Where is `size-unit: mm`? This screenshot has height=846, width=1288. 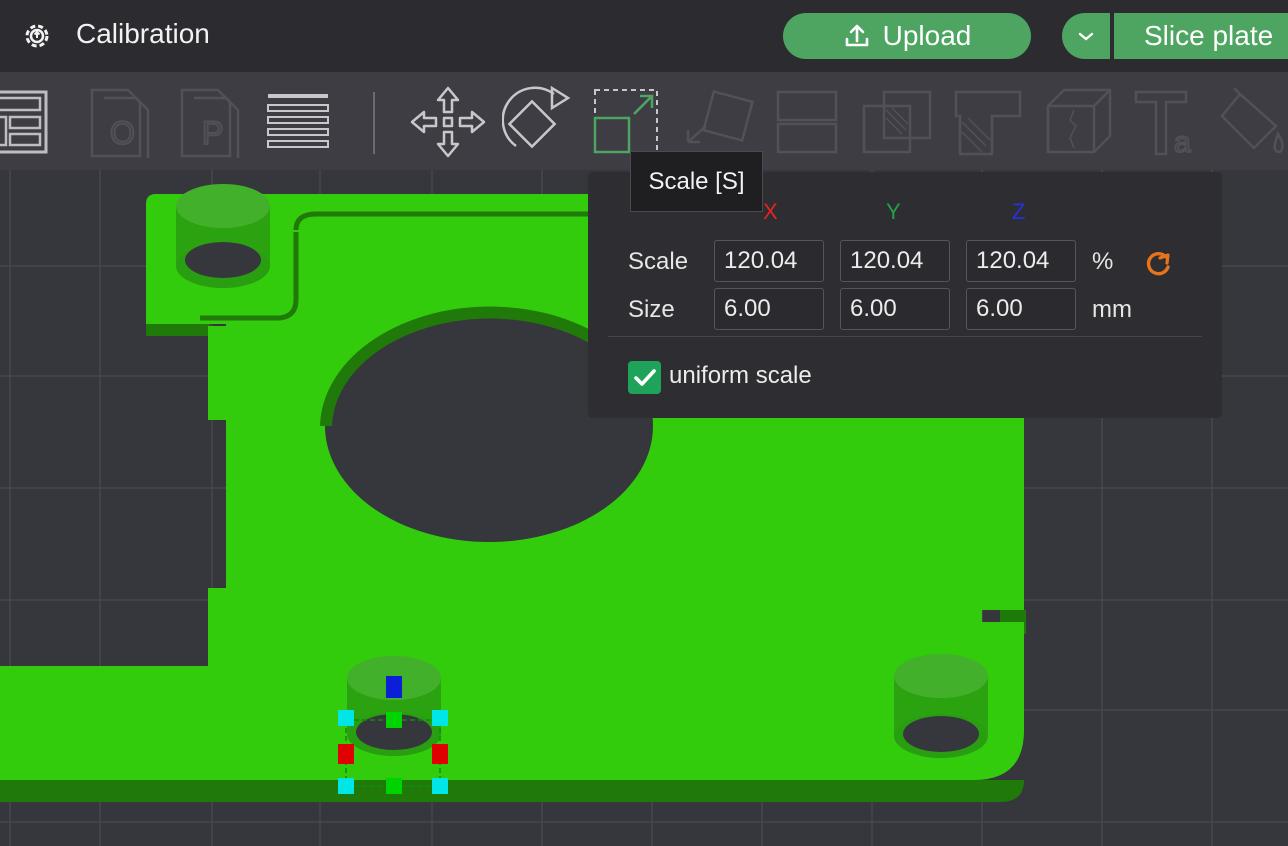
size-unit: mm is located at coordinates (1112, 309).